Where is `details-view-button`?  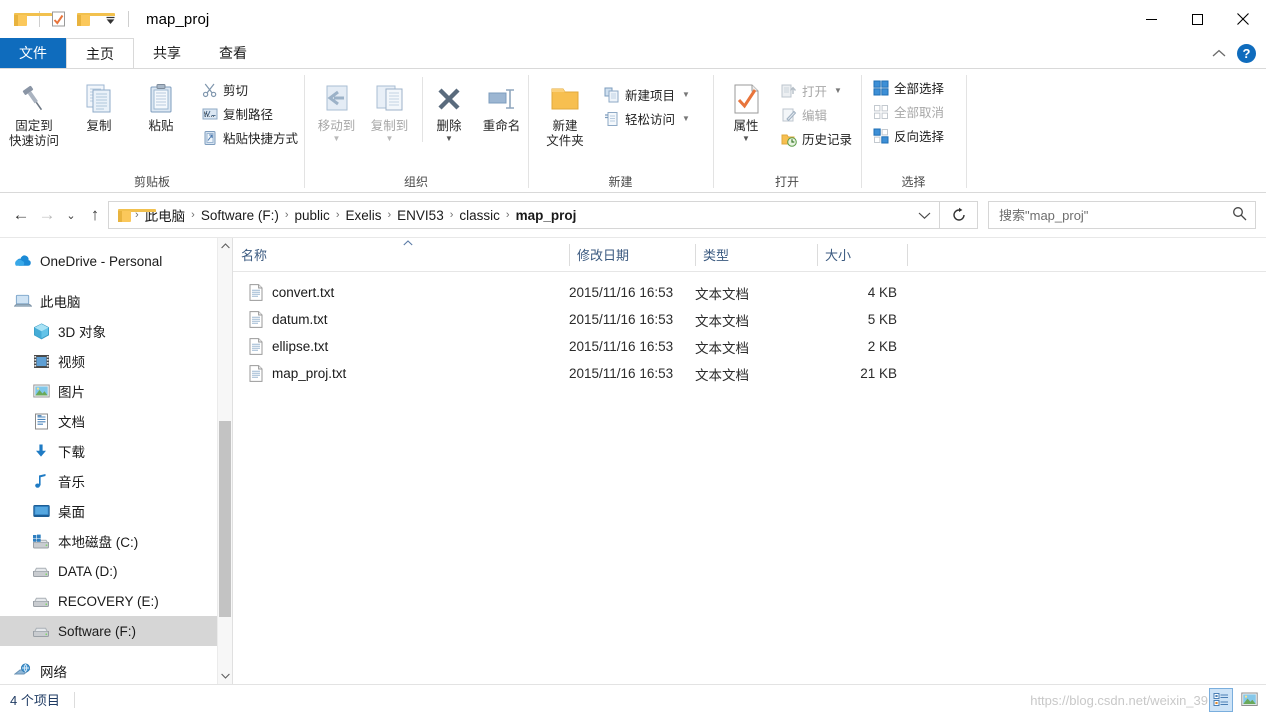
details-view-button is located at coordinates (1221, 699).